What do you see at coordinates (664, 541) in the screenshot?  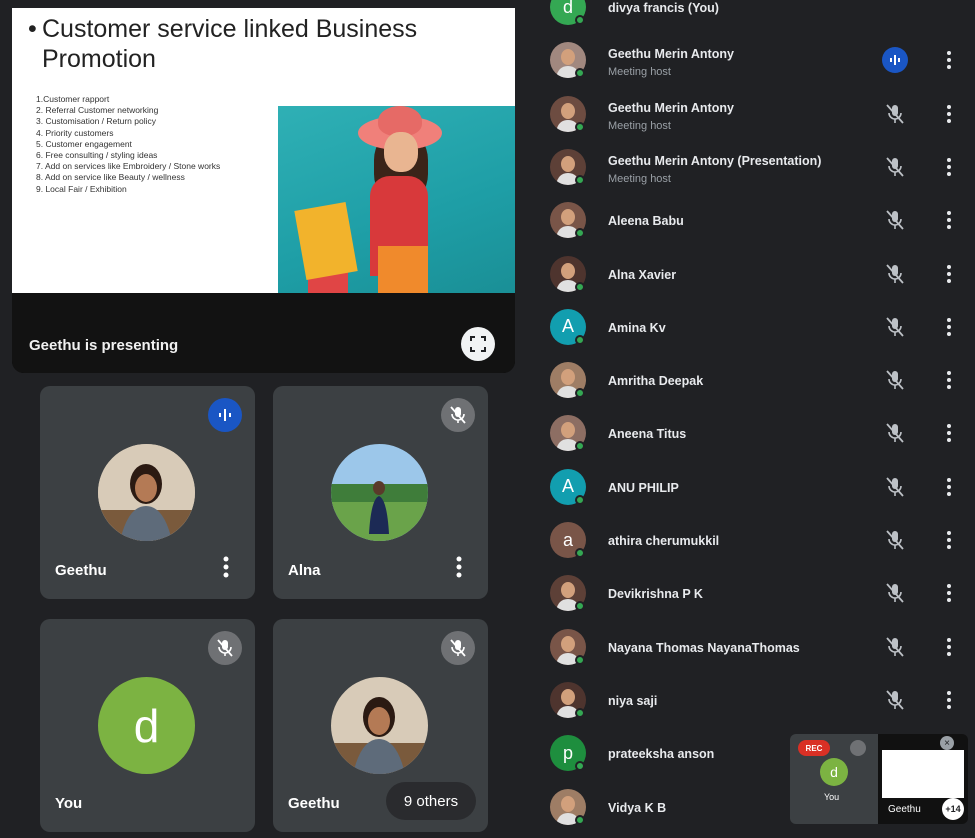 I see `participant-name: athira cherumukkil` at bounding box center [664, 541].